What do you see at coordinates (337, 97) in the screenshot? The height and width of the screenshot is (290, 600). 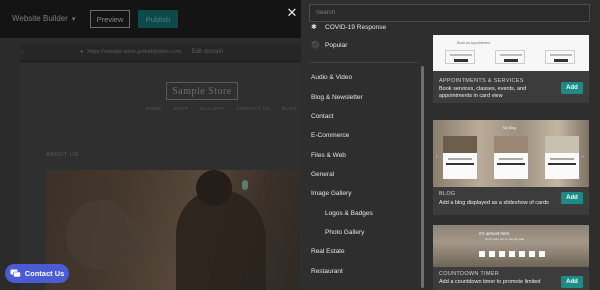 I see `category-blog-newsletter: Blog & Newsletter` at bounding box center [337, 97].